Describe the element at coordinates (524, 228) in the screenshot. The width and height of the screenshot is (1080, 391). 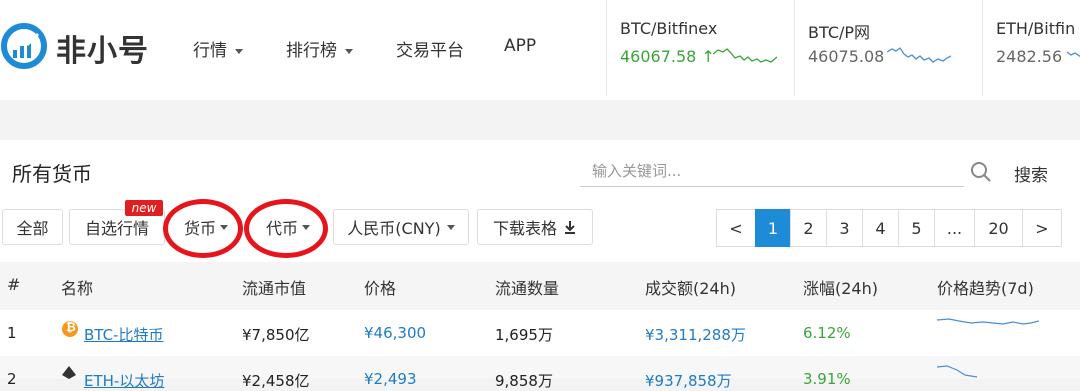
I see `download-label: 下载表格` at that location.